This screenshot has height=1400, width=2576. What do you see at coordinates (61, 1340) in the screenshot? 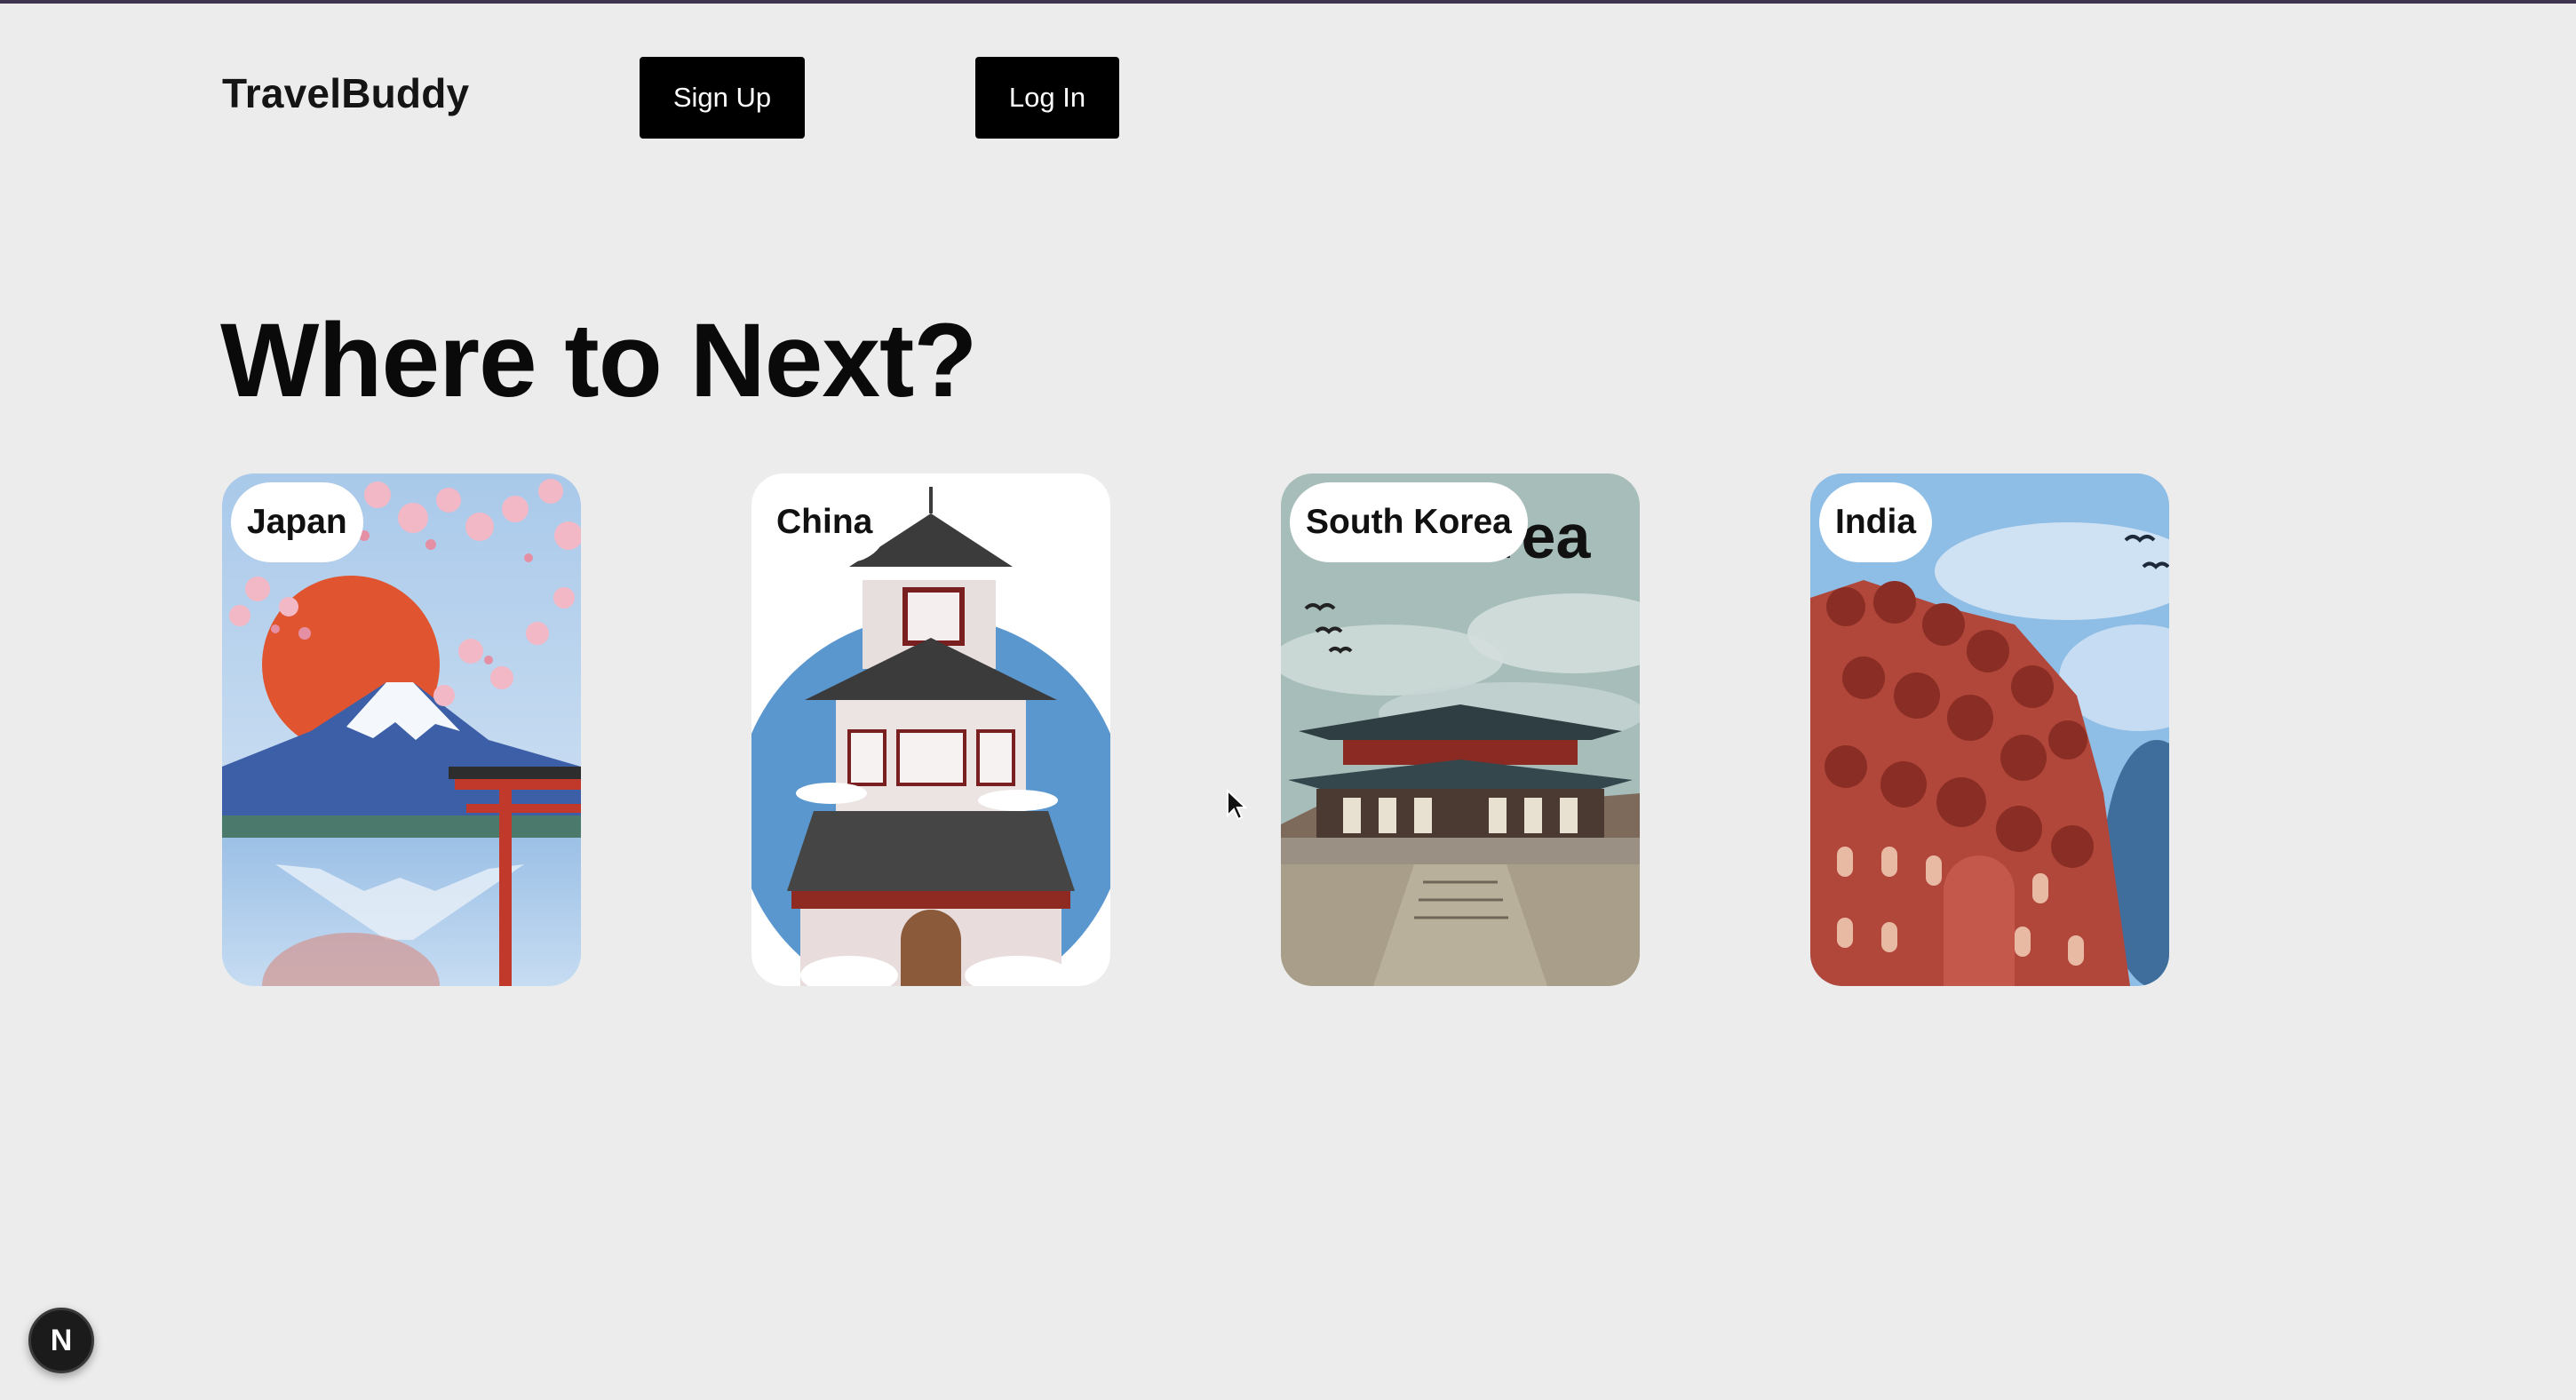
I see `dev-tools-badge: N` at bounding box center [61, 1340].